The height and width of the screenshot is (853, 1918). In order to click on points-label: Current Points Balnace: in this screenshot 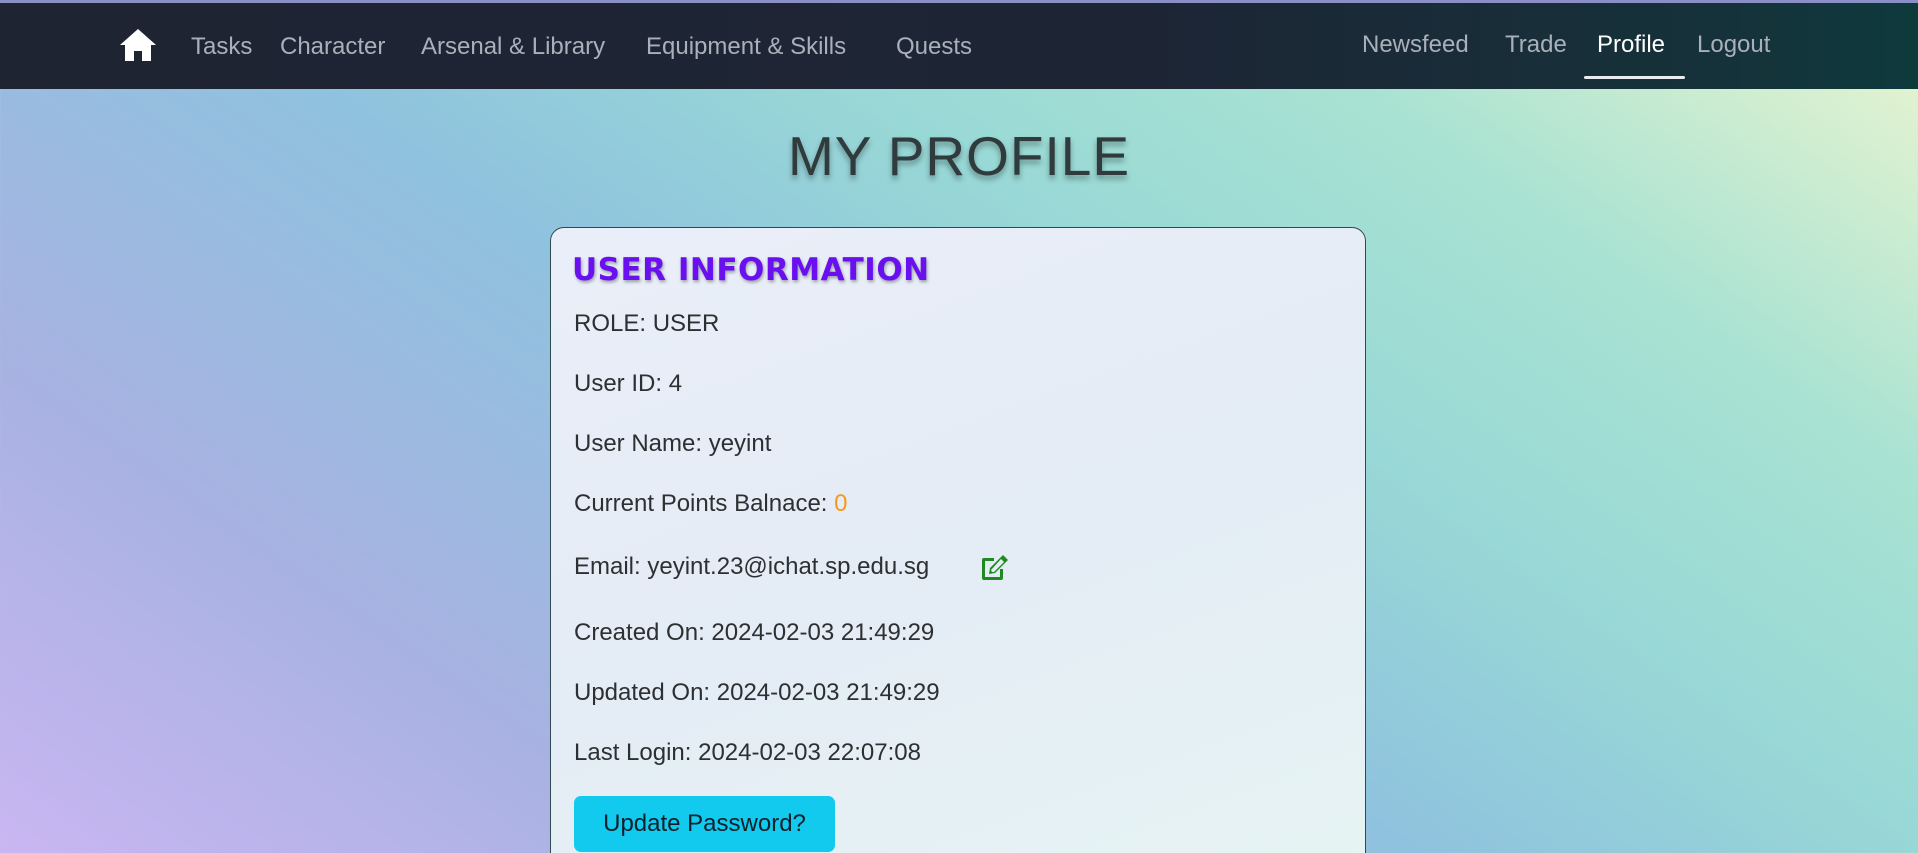, I will do `click(704, 503)`.